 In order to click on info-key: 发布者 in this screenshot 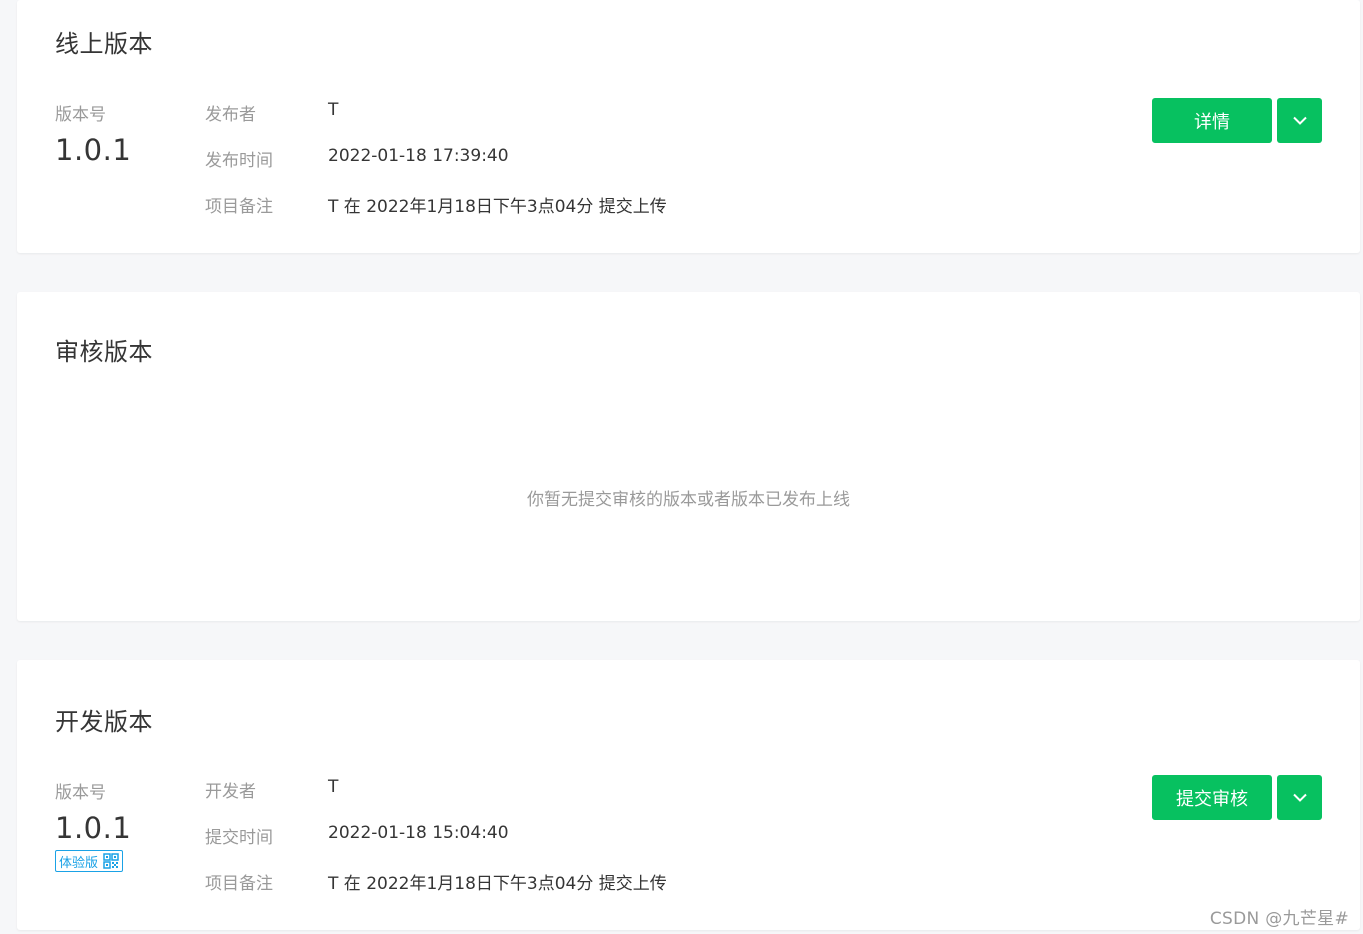, I will do `click(230, 115)`.